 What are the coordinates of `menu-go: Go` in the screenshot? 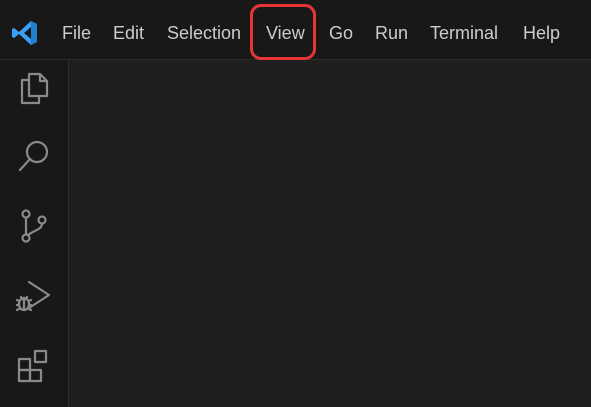 It's located at (341, 33).